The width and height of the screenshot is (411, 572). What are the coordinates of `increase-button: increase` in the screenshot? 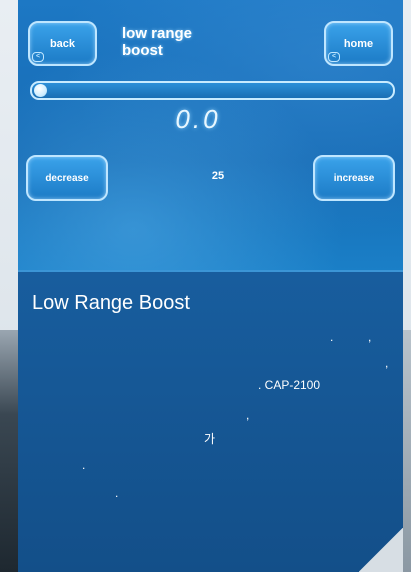 It's located at (354, 178).